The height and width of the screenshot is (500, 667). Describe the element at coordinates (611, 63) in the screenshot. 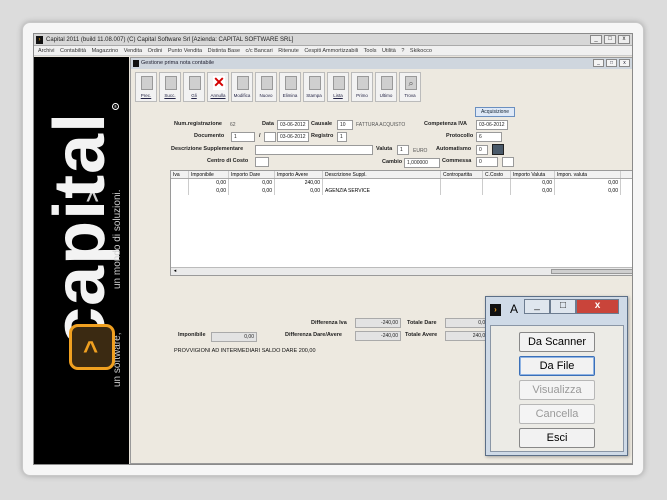

I see `inner-maximize-button: □` at that location.